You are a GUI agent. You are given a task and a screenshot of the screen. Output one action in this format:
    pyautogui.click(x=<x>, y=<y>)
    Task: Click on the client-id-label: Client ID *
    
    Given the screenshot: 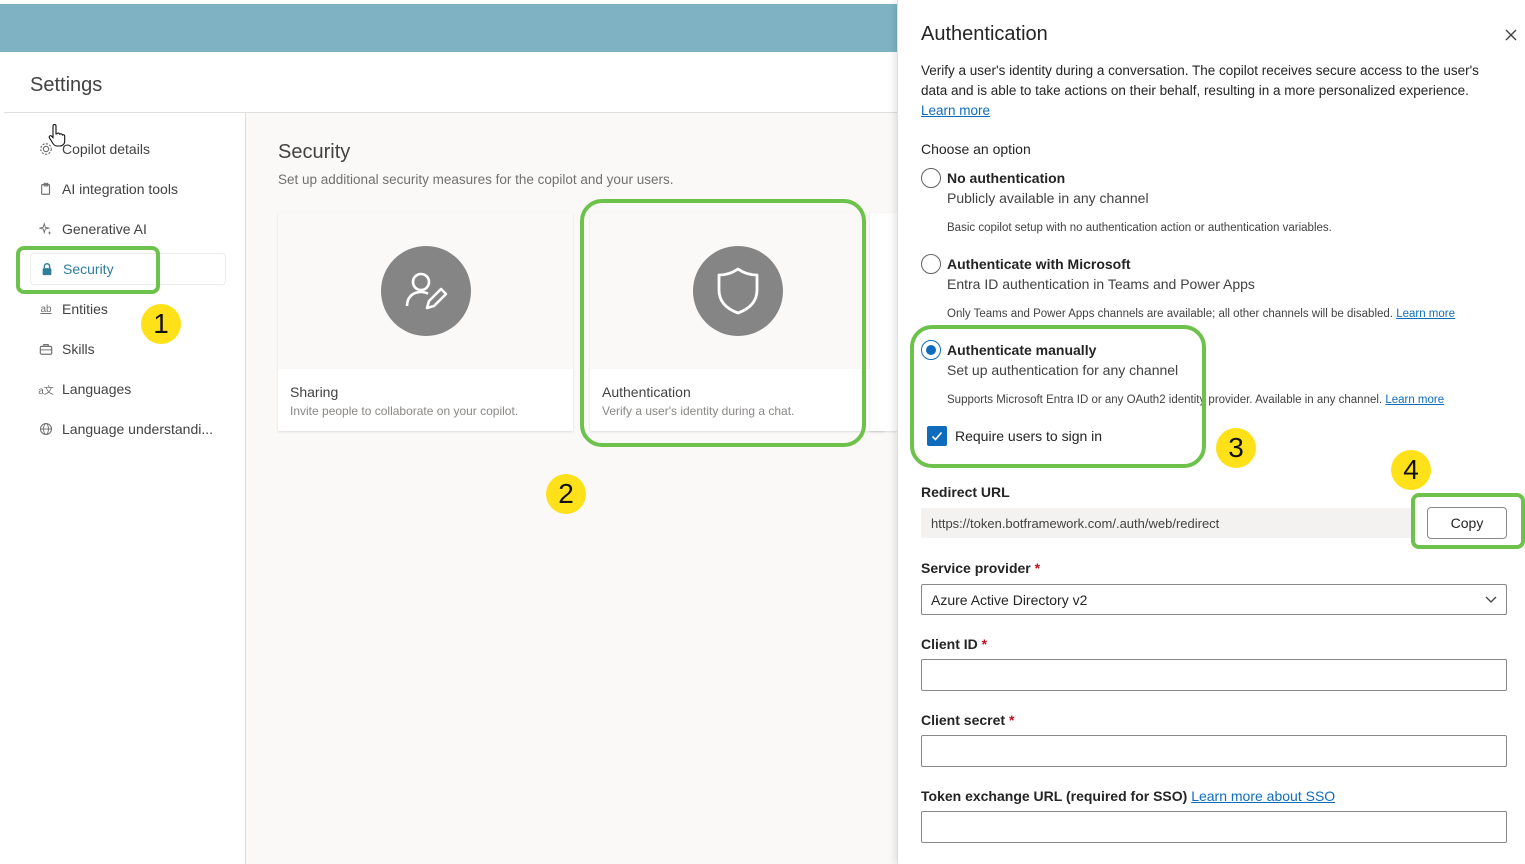 What is the action you would take?
    pyautogui.click(x=954, y=644)
    